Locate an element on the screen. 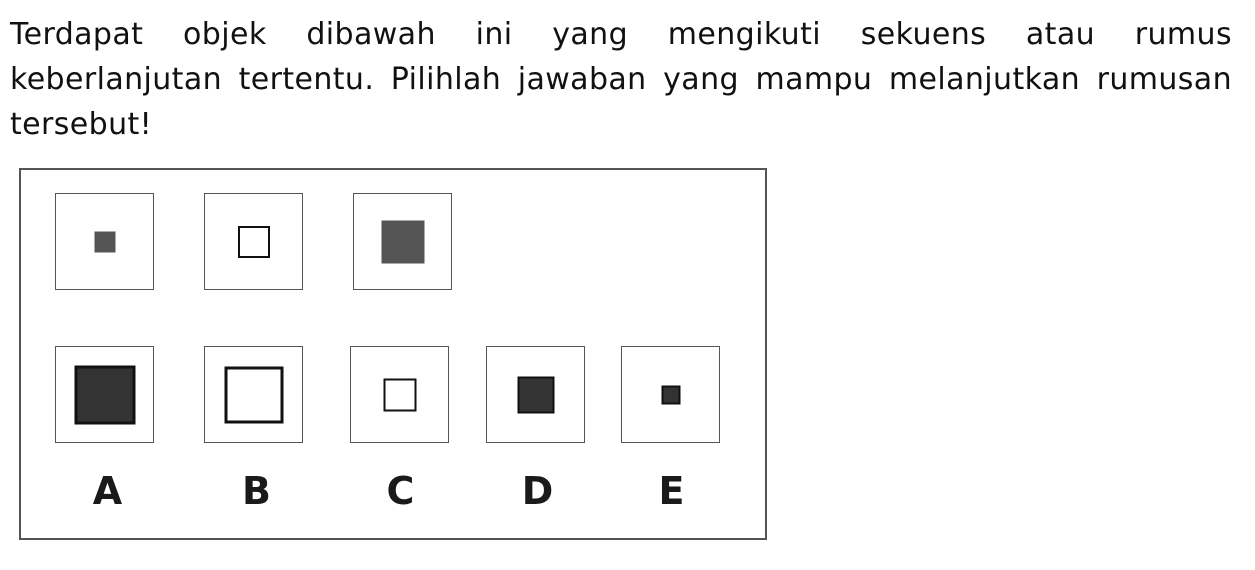 Image resolution: width=1255 pixels, height=570 pixels. square-shape-option-c is located at coordinates (399, 394).